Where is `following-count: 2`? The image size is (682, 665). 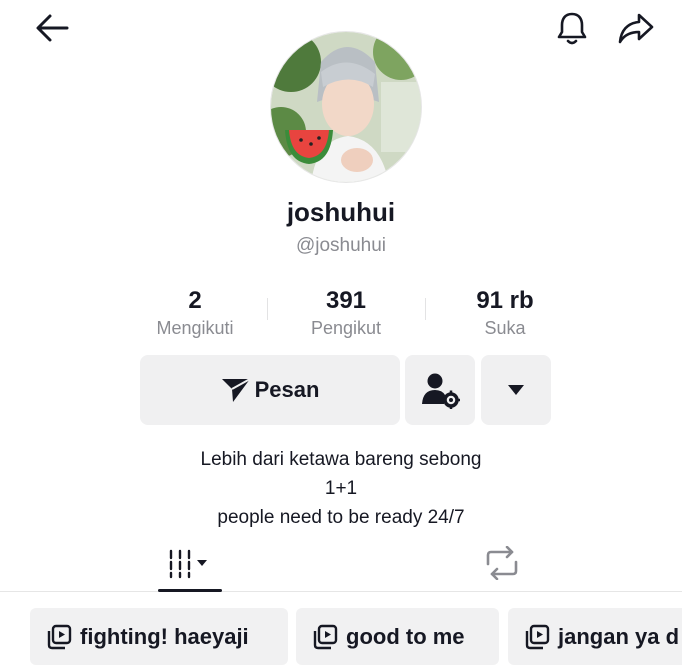 following-count: 2 is located at coordinates (195, 300).